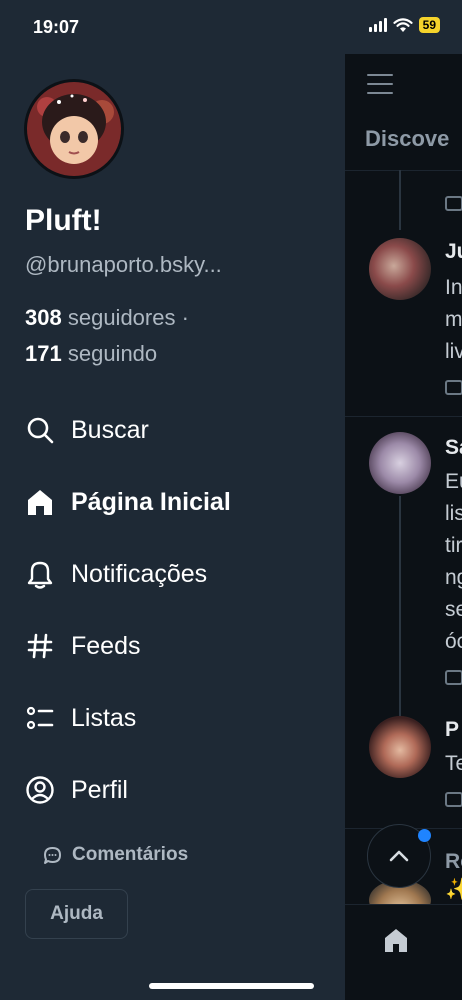  What do you see at coordinates (40, 430) in the screenshot?
I see `search-icon` at bounding box center [40, 430].